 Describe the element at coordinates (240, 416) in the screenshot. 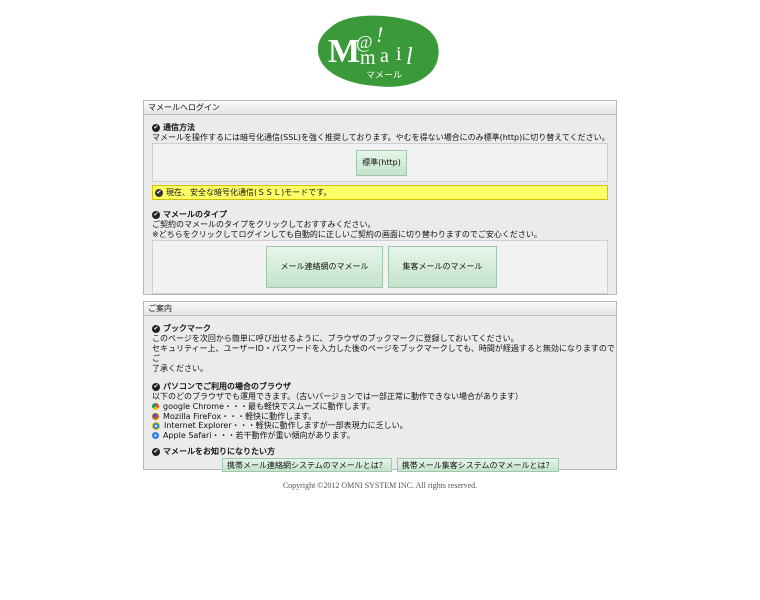

I see `browser-item-label: Mozilla FireFox・・・軽快に動作します。` at that location.